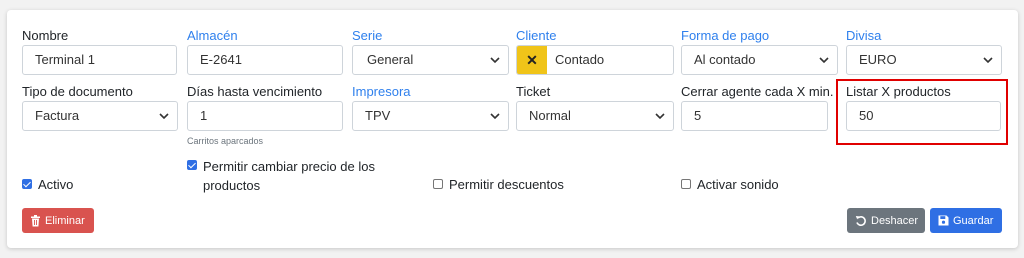  I want to click on tipo-documento-label: Tipo de documento, so click(77, 91).